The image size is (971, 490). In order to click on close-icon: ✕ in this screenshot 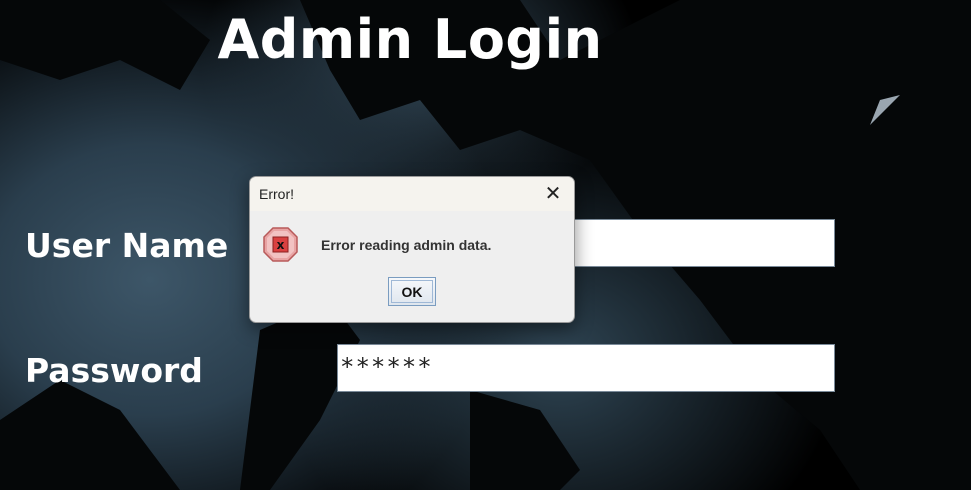, I will do `click(553, 193)`.